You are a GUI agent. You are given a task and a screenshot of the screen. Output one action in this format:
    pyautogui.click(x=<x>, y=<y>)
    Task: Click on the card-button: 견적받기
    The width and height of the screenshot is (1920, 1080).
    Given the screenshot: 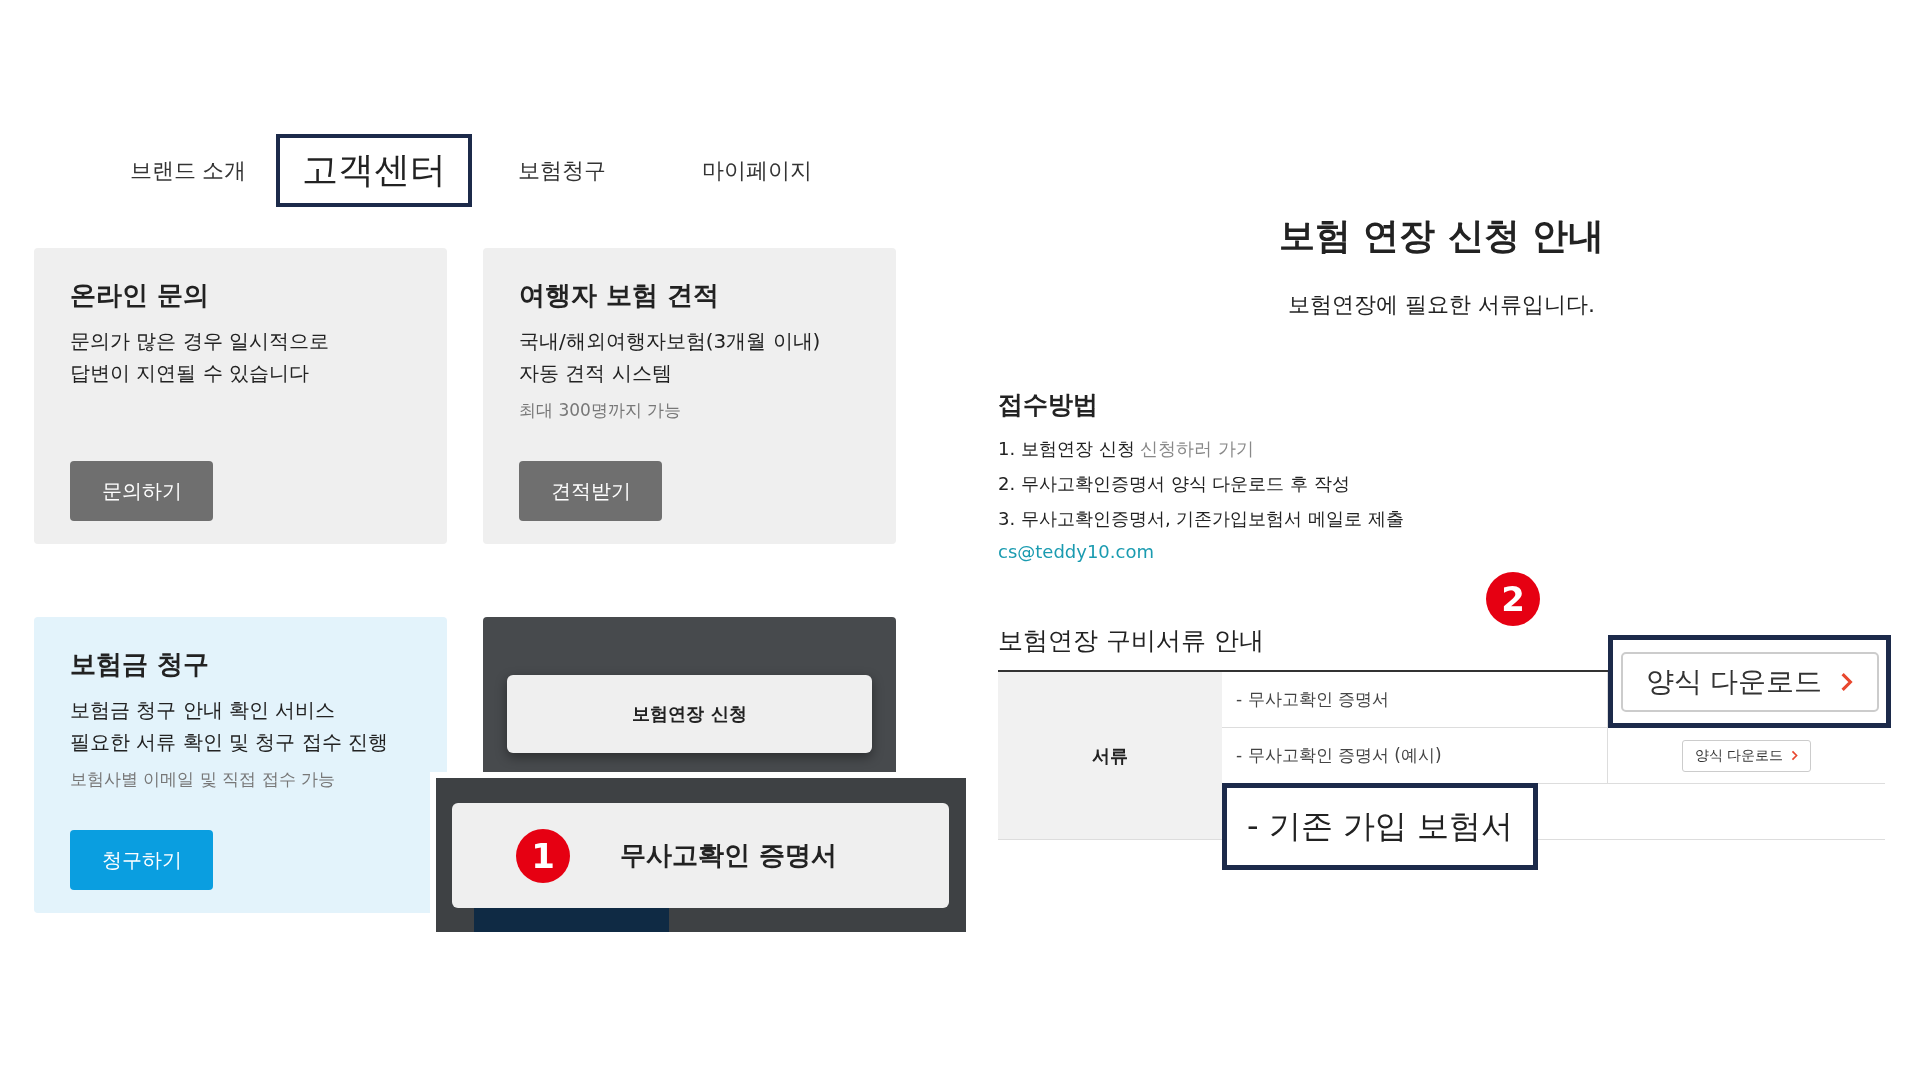 What is the action you would take?
    pyautogui.click(x=590, y=491)
    